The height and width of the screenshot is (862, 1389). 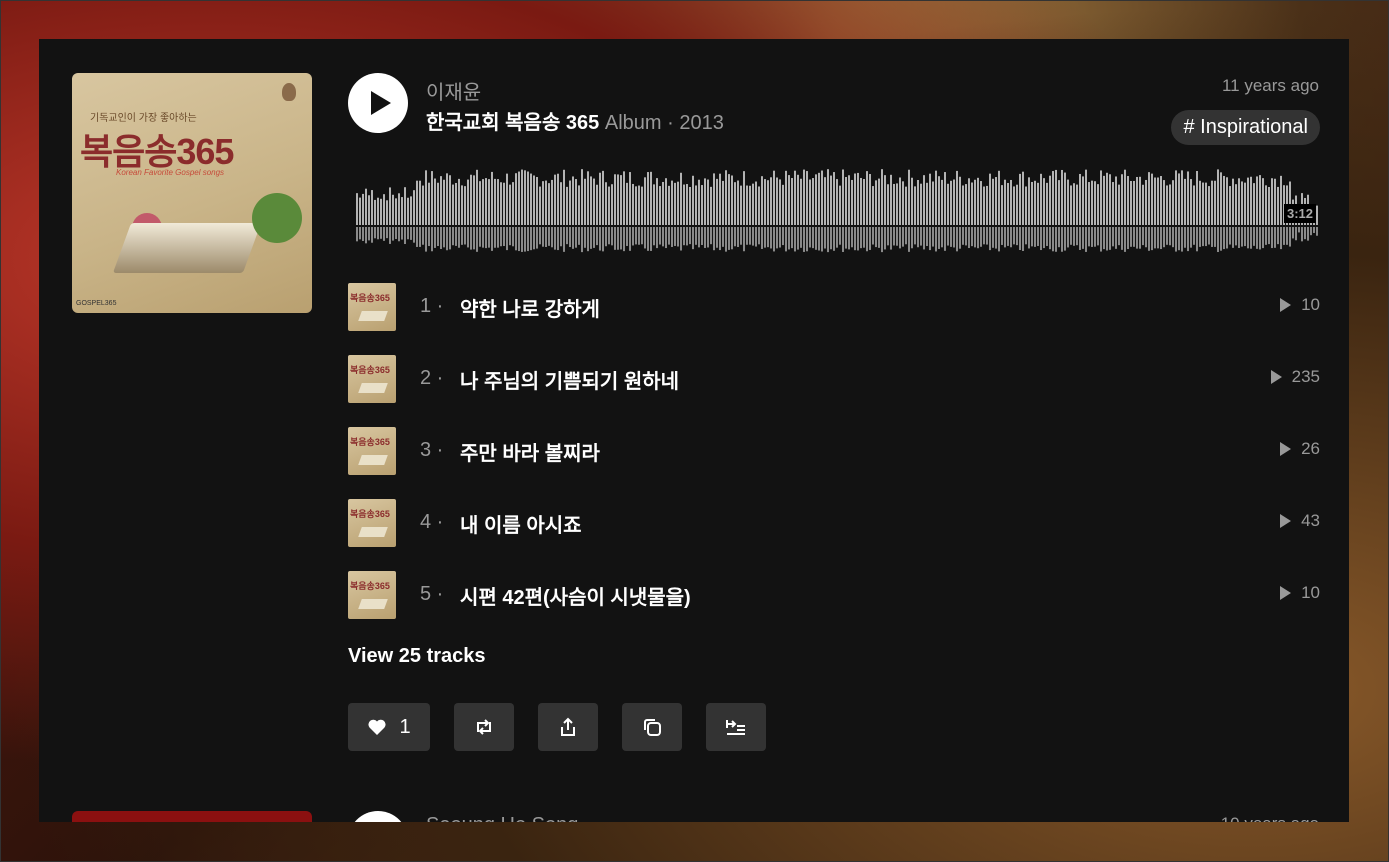 I want to click on artwork-subtitle: Korean Favorite Gospel songs, so click(x=170, y=172).